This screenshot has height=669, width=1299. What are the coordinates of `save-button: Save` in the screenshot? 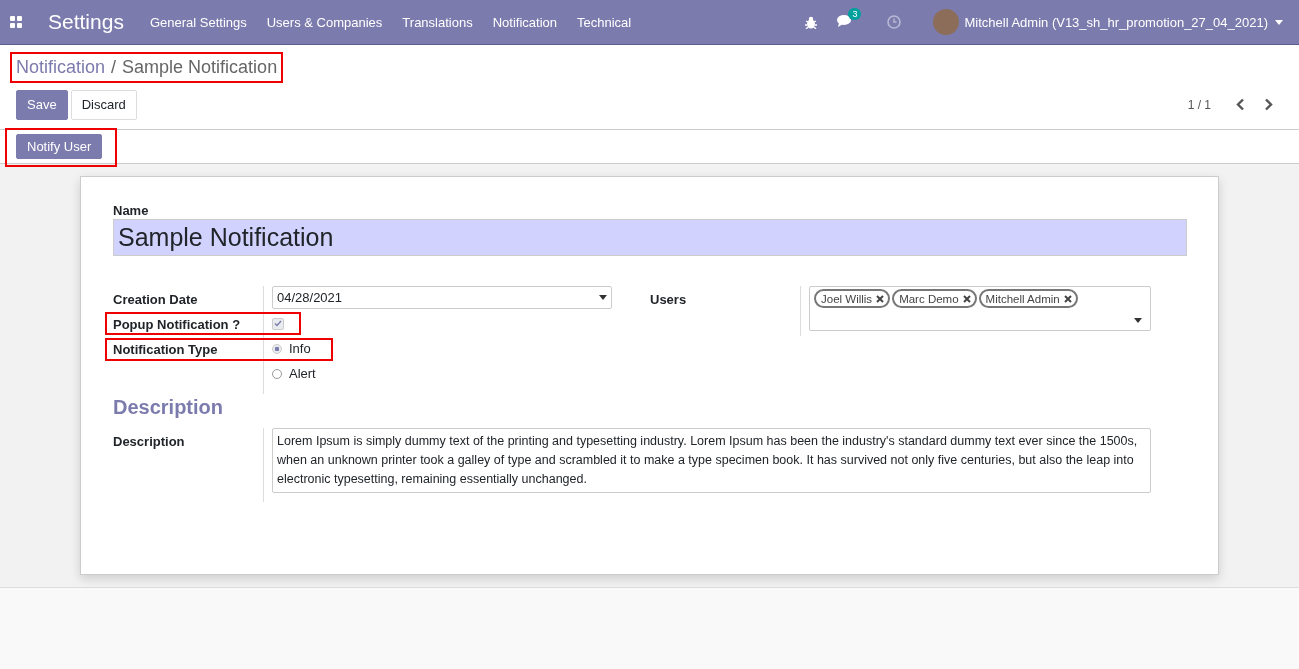 It's located at (42, 104).